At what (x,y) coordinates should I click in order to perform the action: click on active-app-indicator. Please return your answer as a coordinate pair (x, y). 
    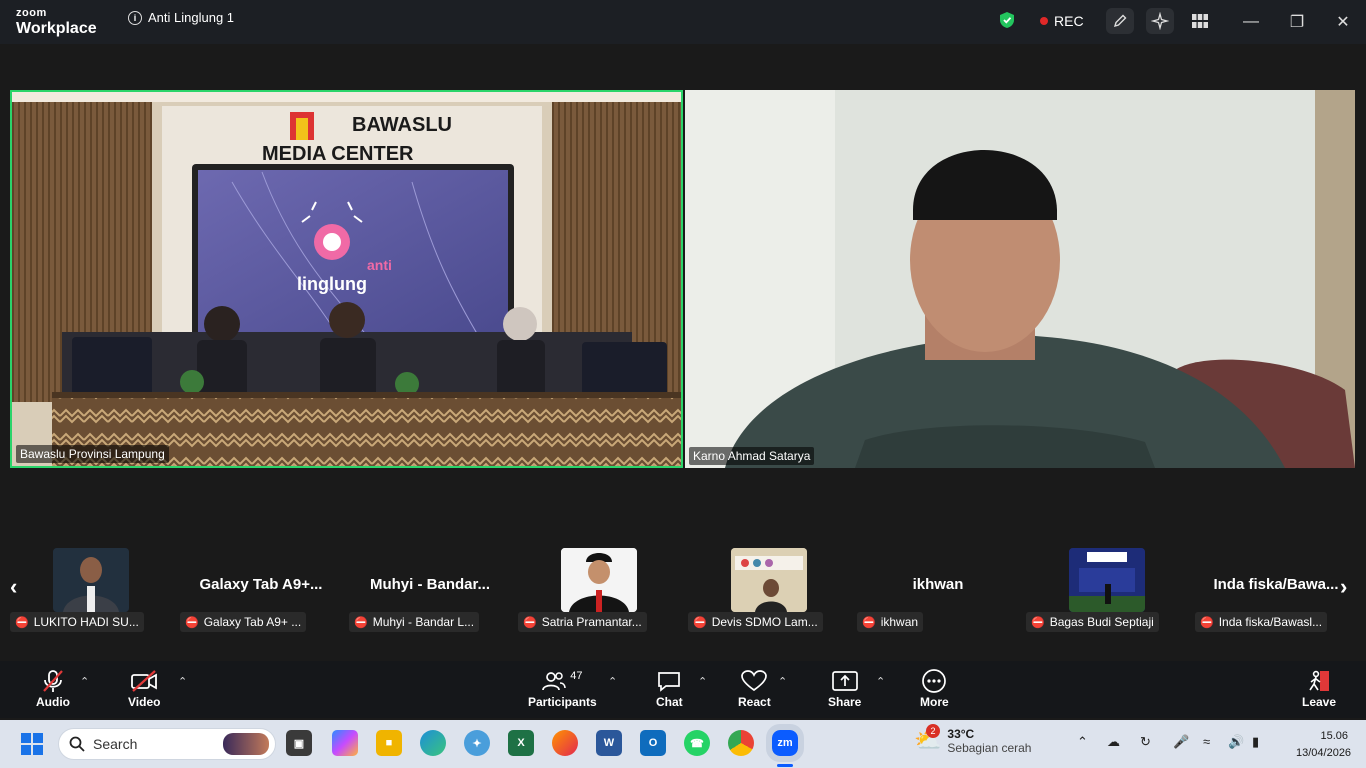
    Looking at the image, I should click on (785, 765).